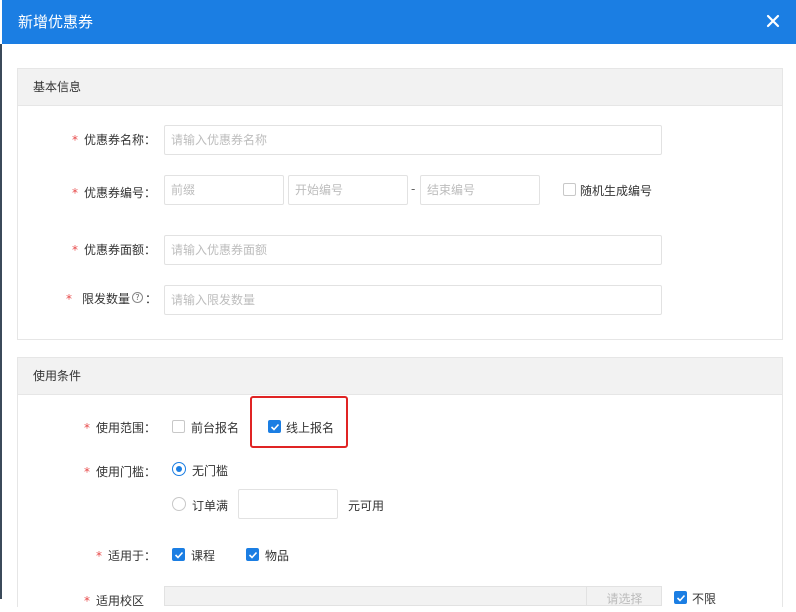  What do you see at coordinates (215, 428) in the screenshot?
I see `scope-frontdesk-label: 前台报名` at bounding box center [215, 428].